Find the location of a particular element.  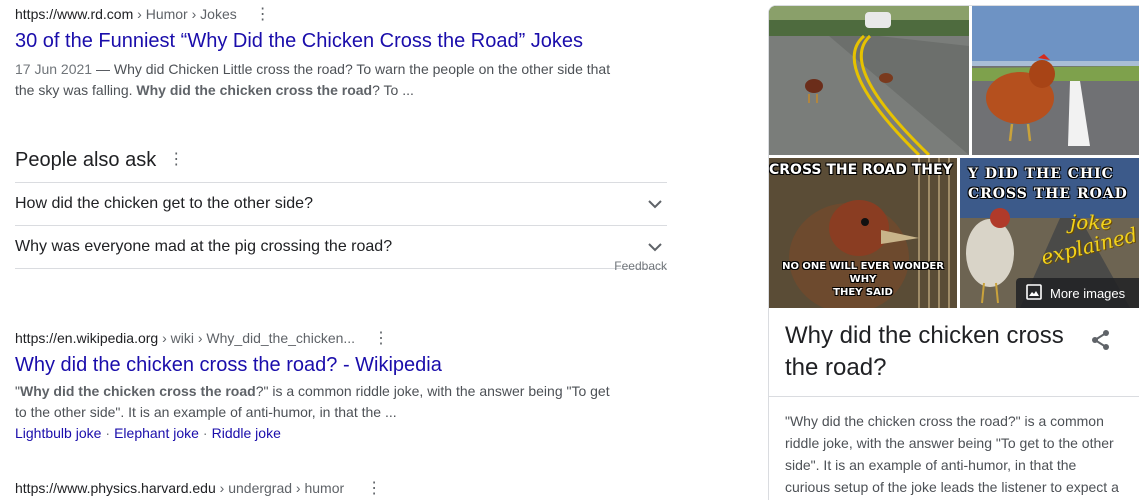

more-images-button: More images is located at coordinates (1077, 293).